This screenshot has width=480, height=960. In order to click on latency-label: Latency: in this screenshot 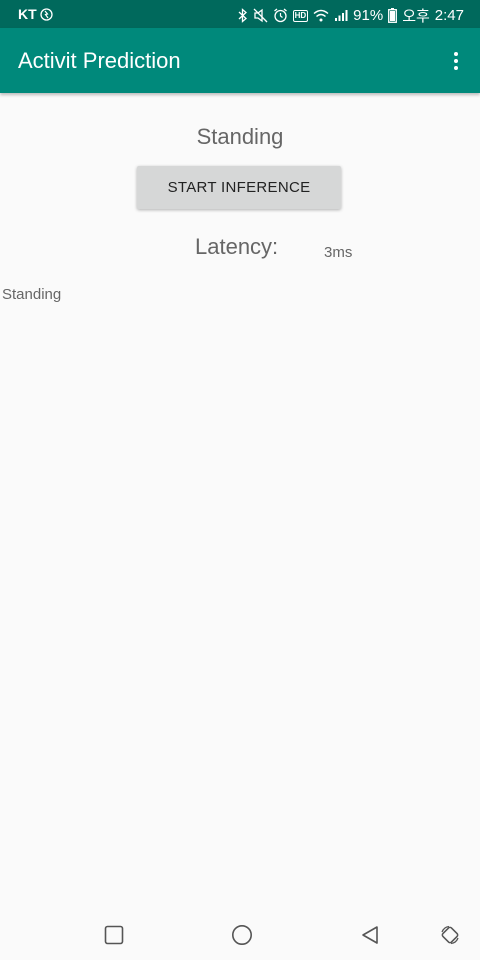, I will do `click(237, 246)`.